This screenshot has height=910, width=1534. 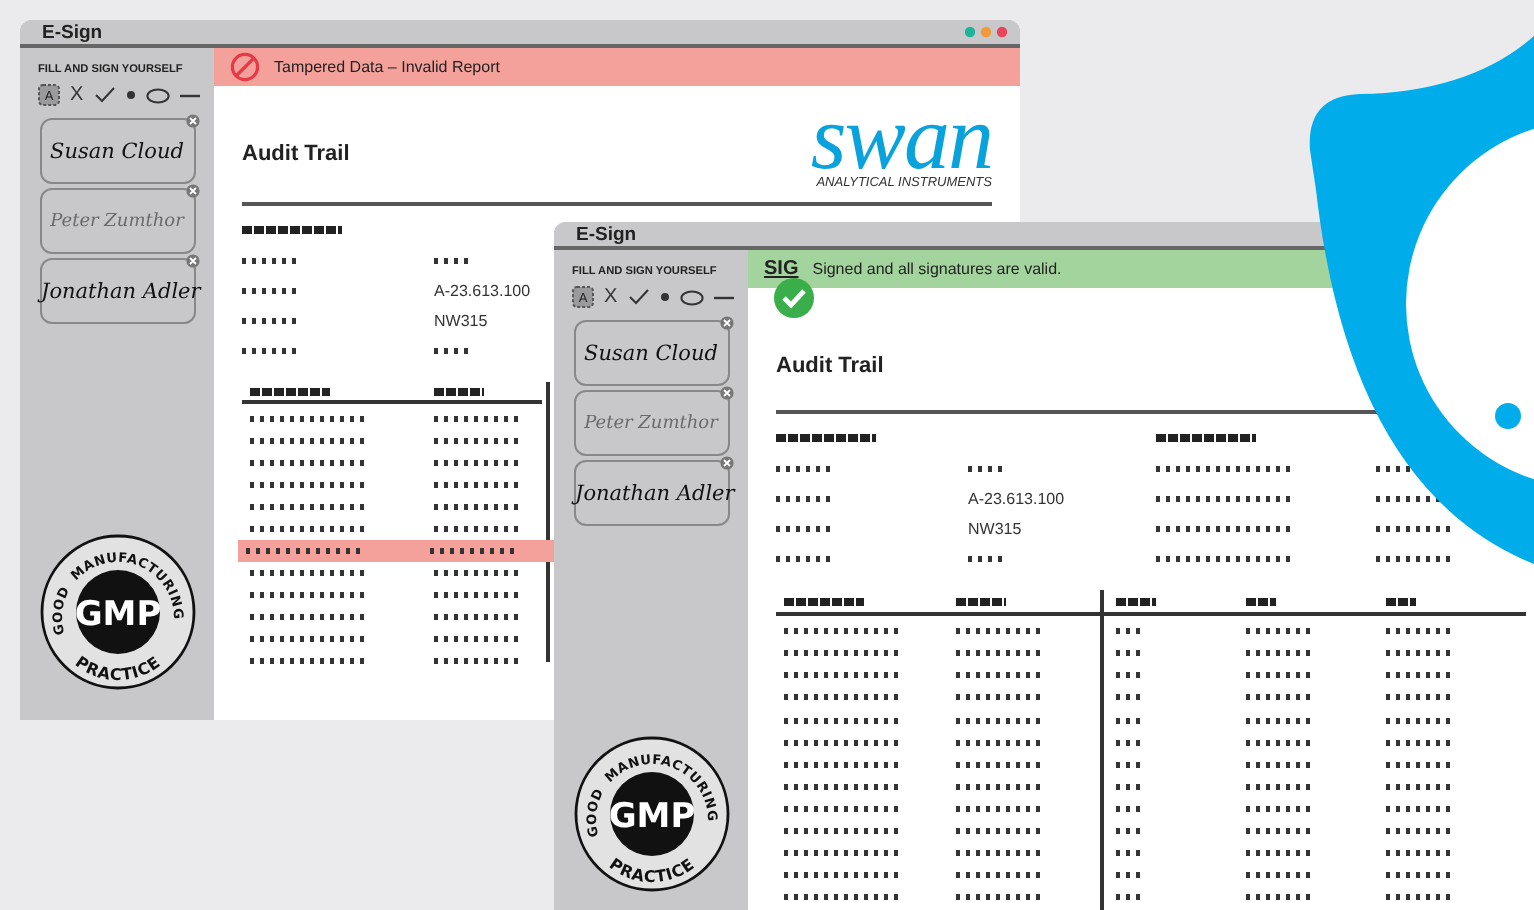 What do you see at coordinates (296, 154) in the screenshot?
I see `report-title: Audit Trail` at bounding box center [296, 154].